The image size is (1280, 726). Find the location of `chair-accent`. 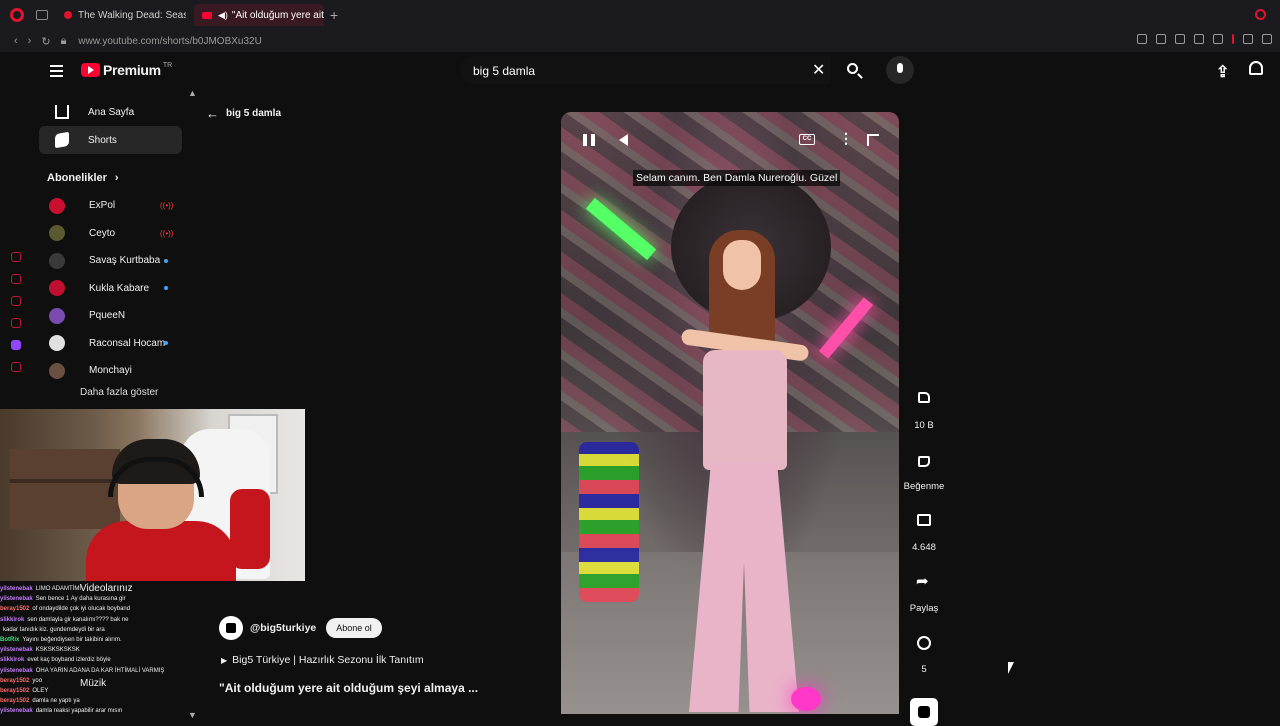

chair-accent is located at coordinates (250, 529).